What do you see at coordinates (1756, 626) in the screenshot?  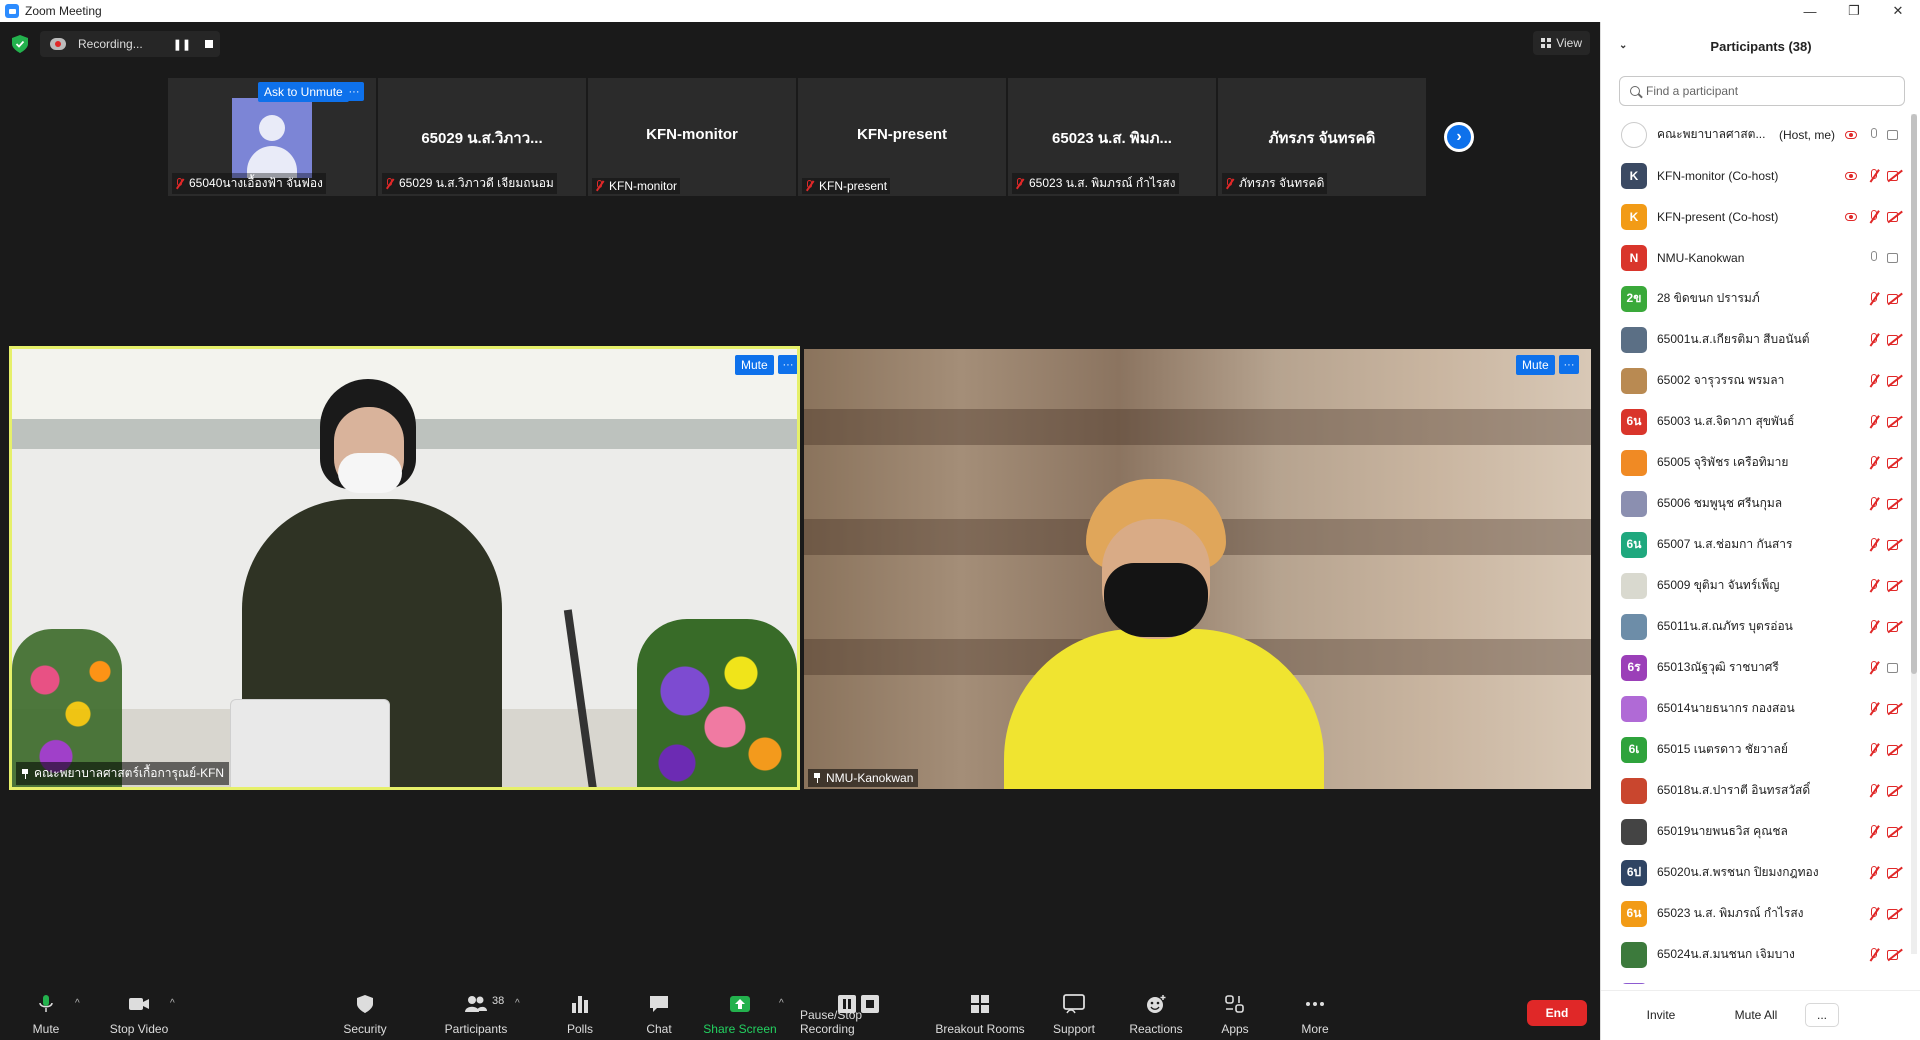 I see `participant-row: 65011น.ส.ณภัทร บุตรอ่อน` at bounding box center [1756, 626].